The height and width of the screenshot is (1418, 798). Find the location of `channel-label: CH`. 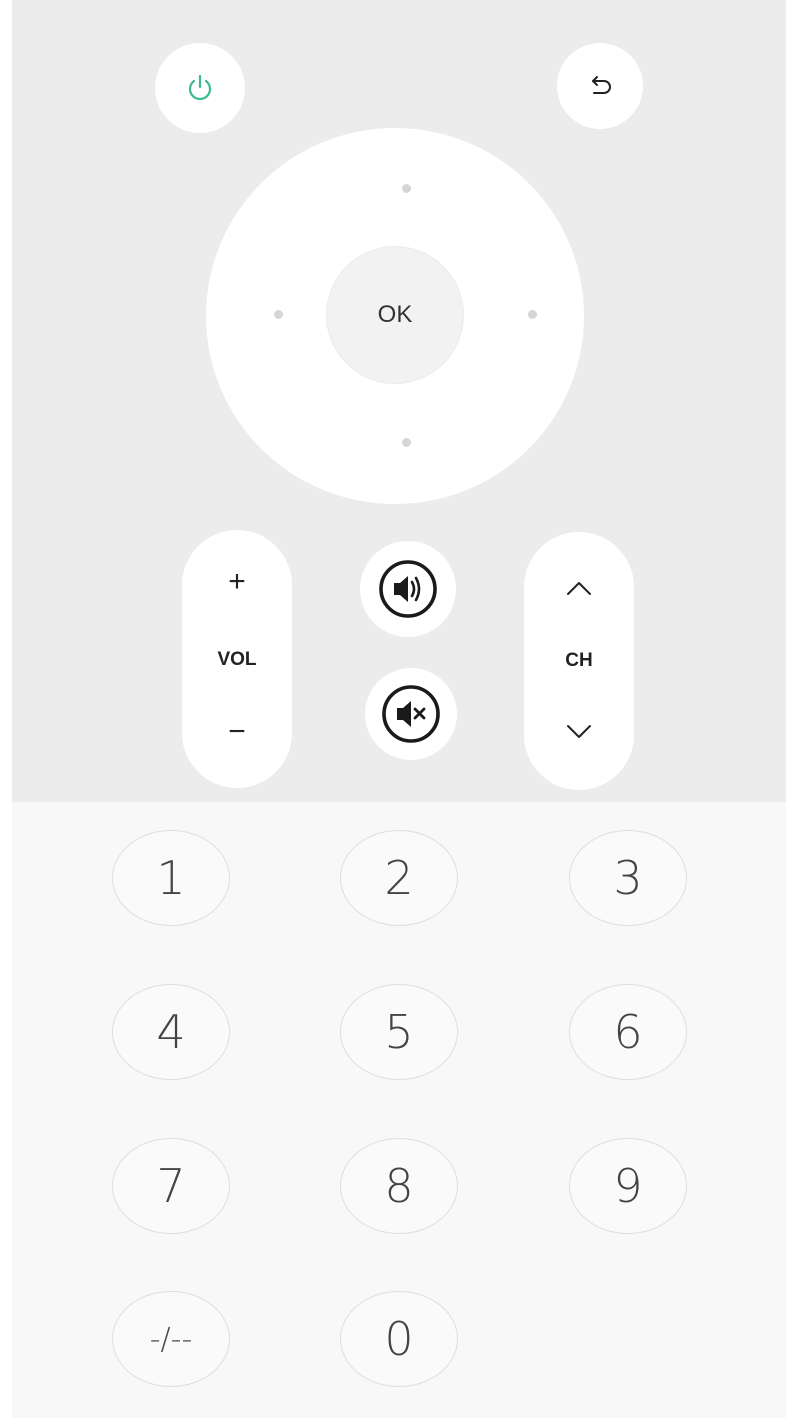

channel-label: CH is located at coordinates (579, 660).